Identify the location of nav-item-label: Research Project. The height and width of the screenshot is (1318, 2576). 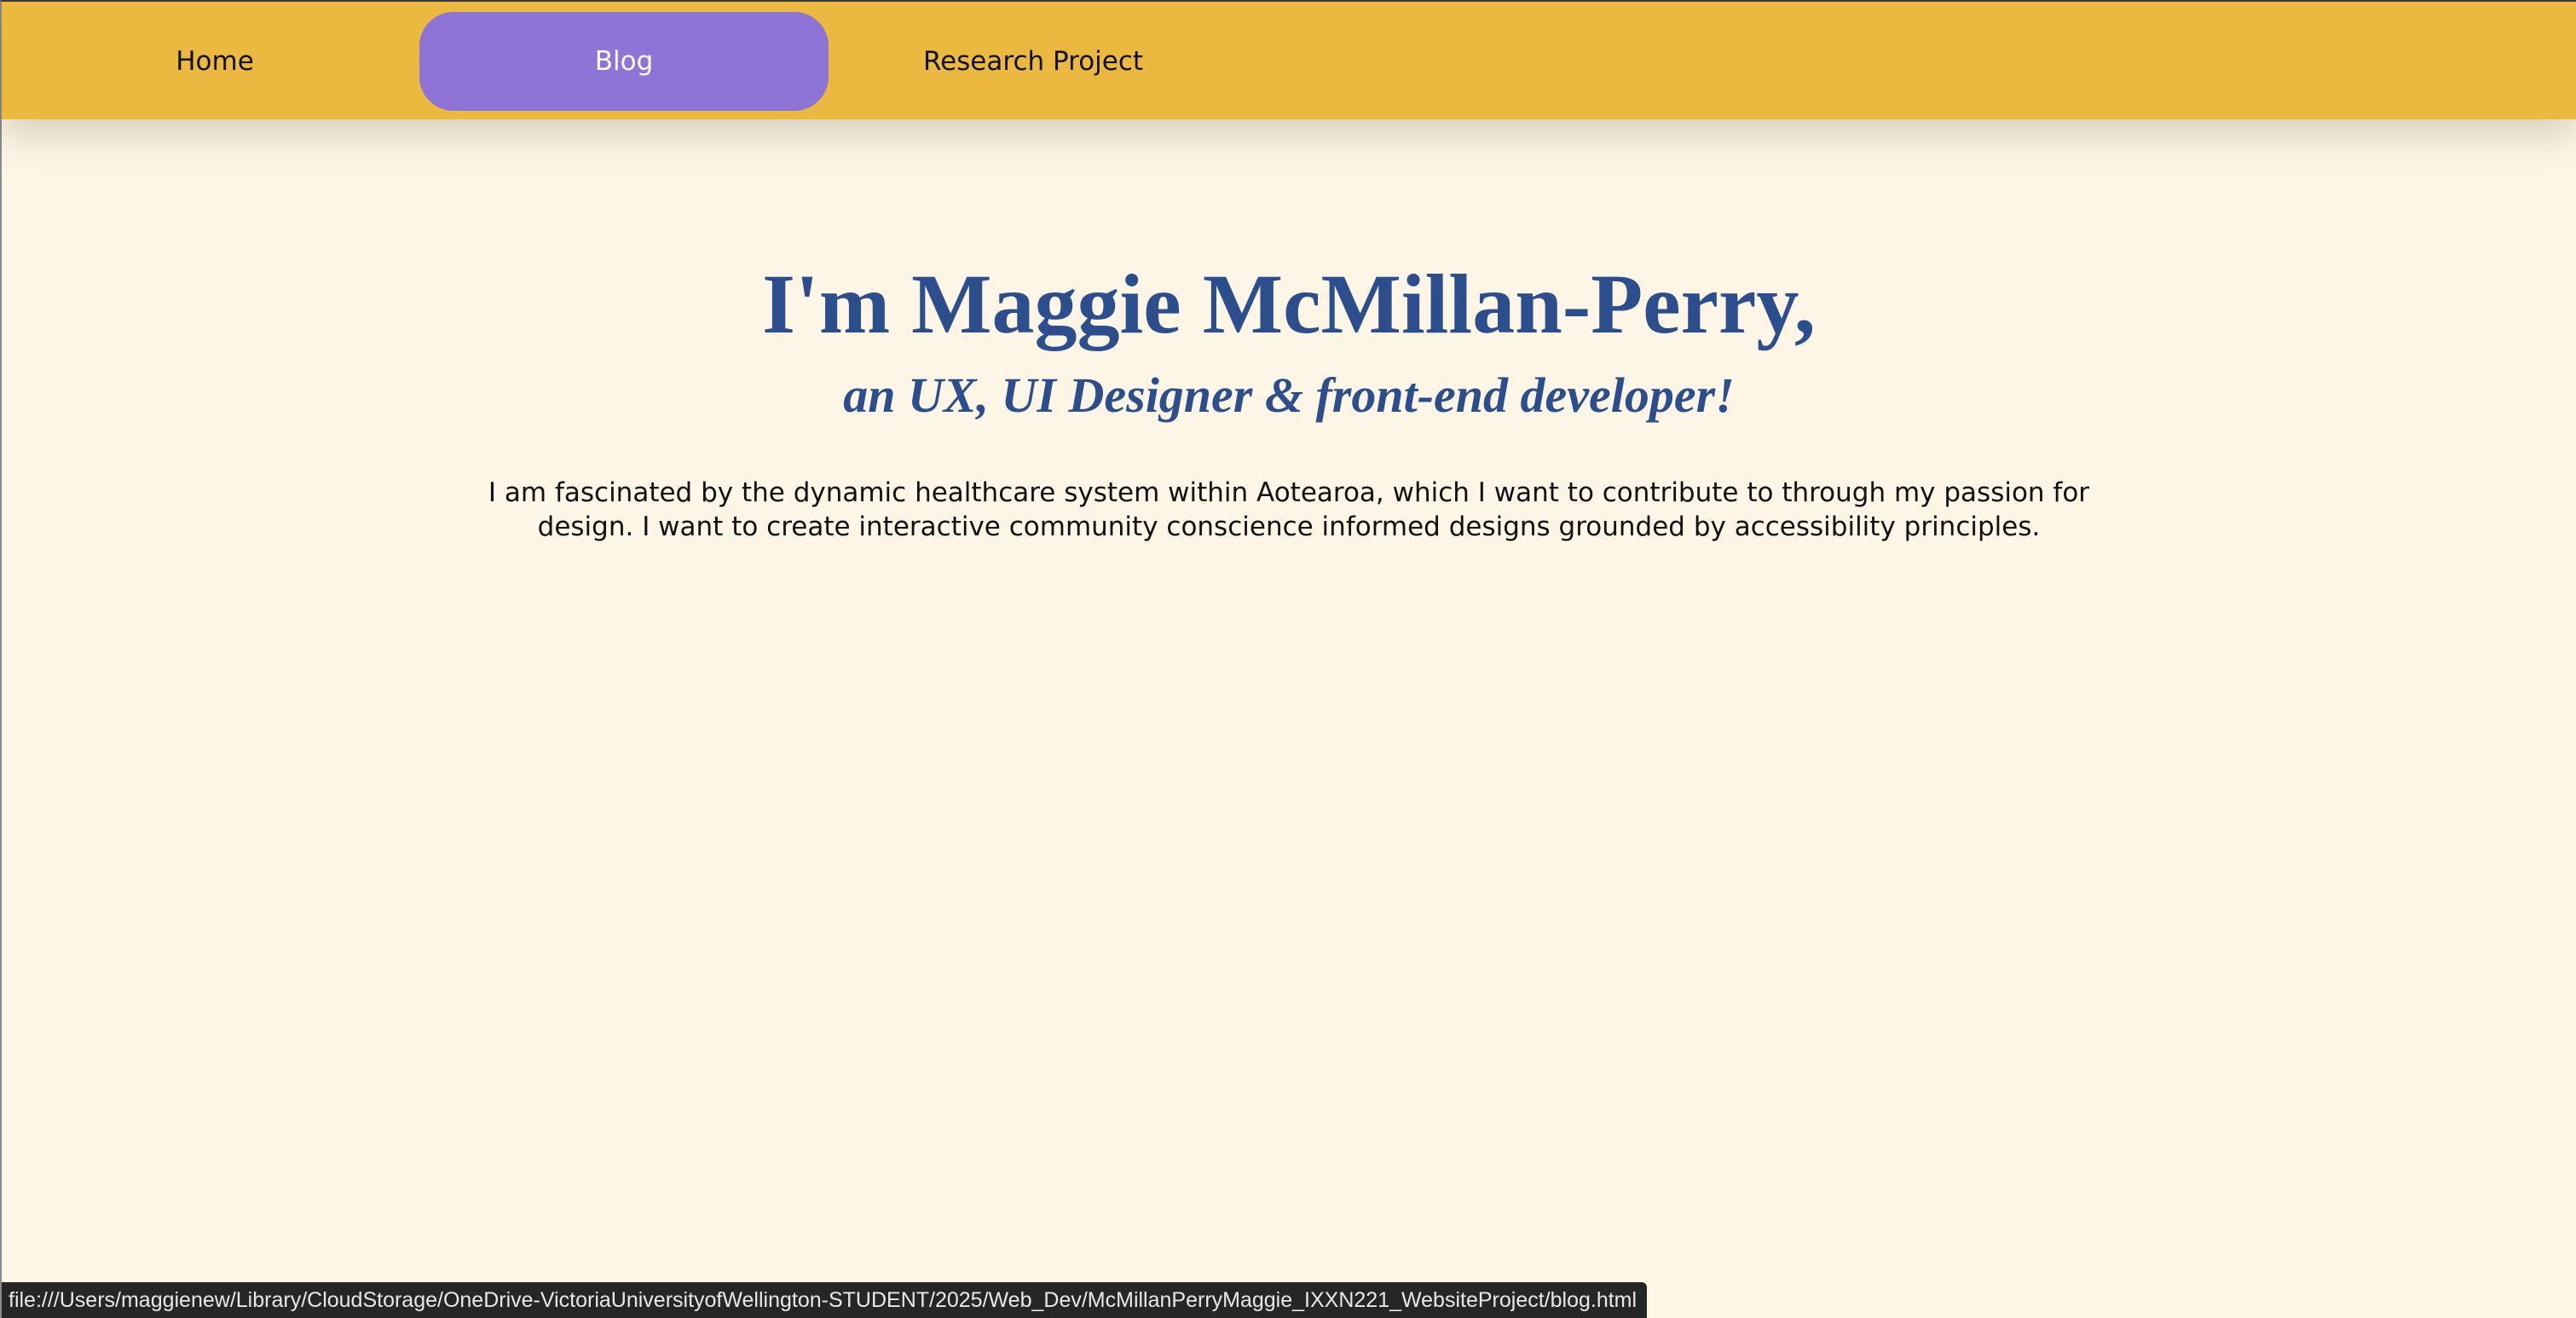
(1033, 61).